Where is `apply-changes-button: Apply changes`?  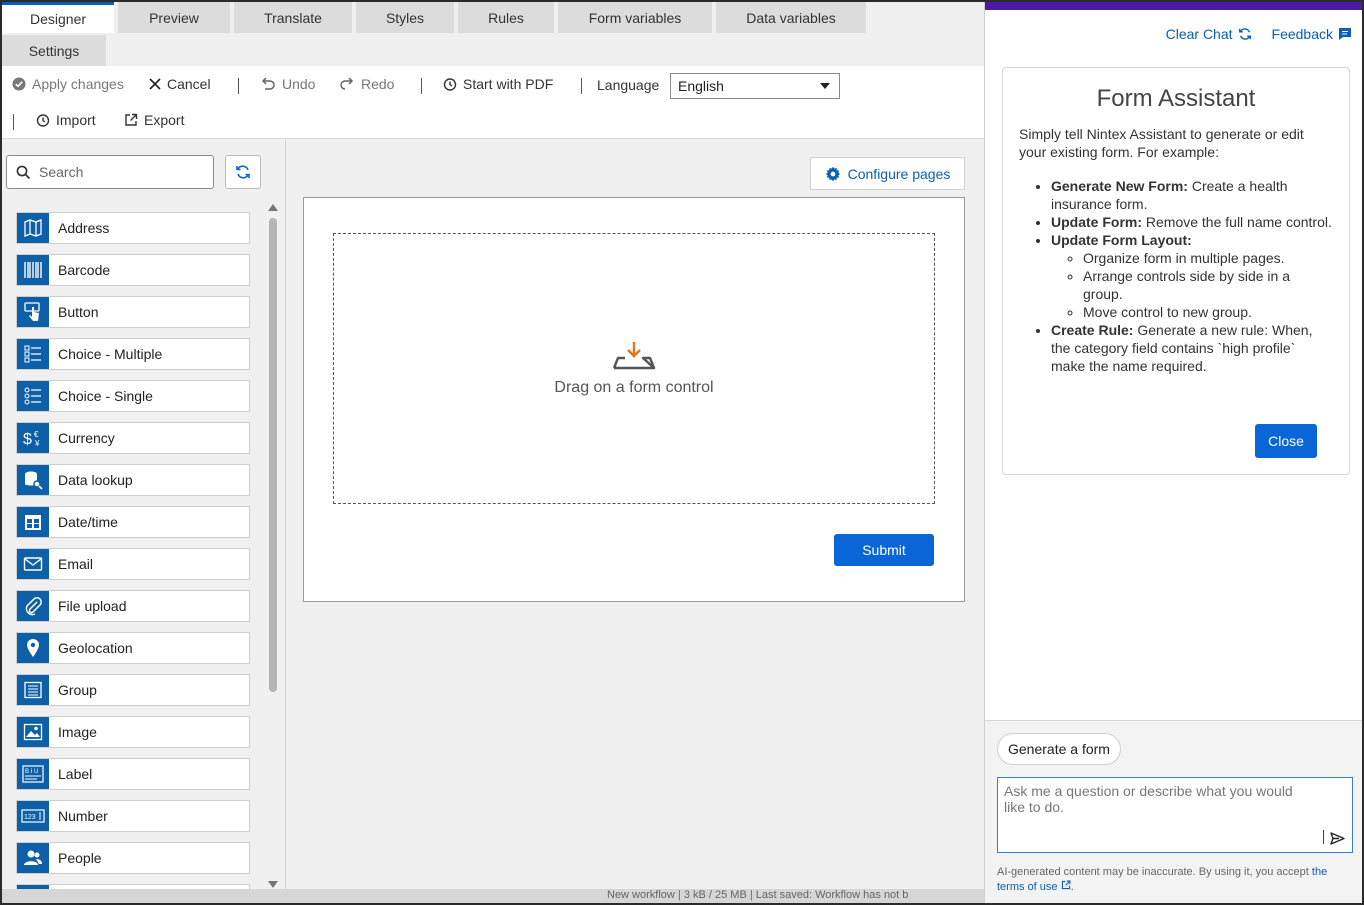
apply-changes-button: Apply changes is located at coordinates (68, 84).